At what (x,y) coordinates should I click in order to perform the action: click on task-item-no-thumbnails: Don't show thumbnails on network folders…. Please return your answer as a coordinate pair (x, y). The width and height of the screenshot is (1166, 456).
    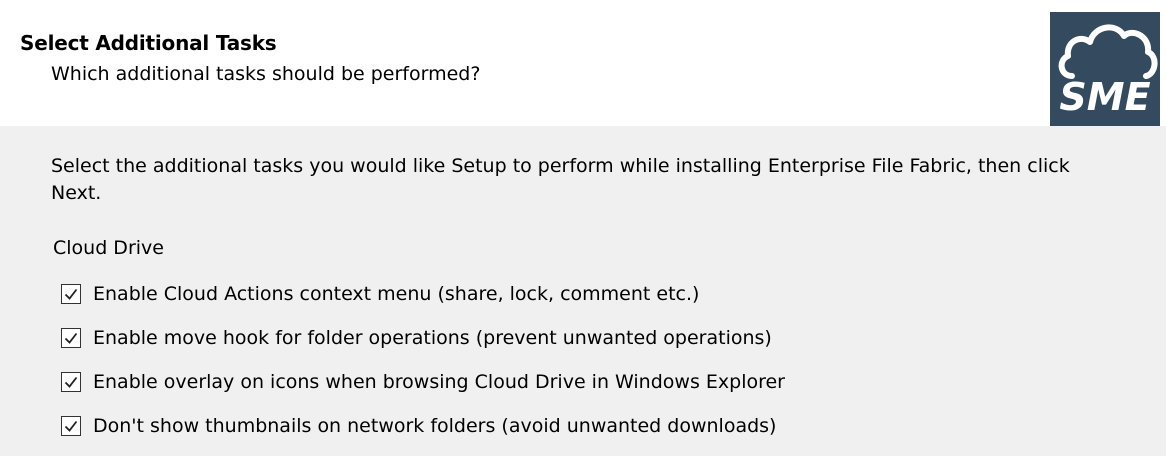
    Looking at the image, I should click on (423, 434).